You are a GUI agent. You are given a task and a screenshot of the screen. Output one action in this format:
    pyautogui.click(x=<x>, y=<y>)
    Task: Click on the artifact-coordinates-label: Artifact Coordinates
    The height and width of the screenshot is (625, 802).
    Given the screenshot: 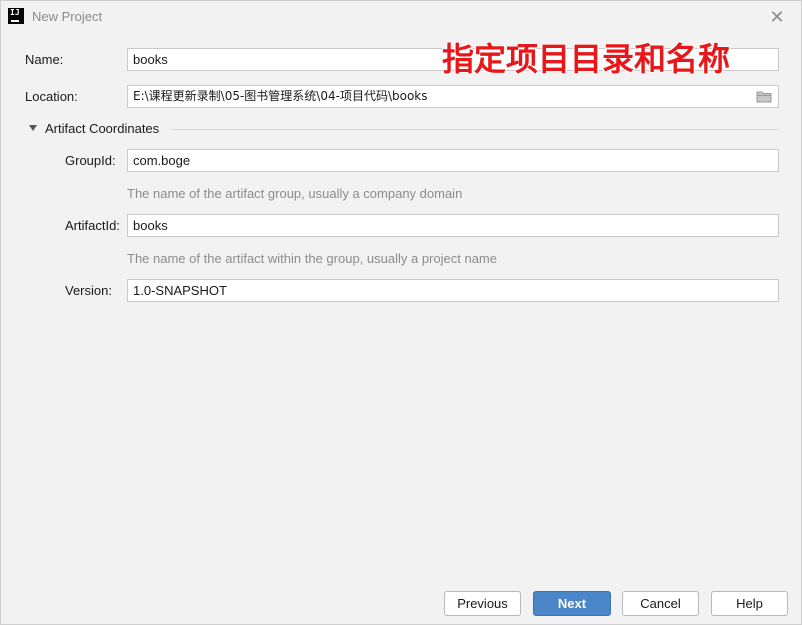 What is the action you would take?
    pyautogui.click(x=102, y=128)
    